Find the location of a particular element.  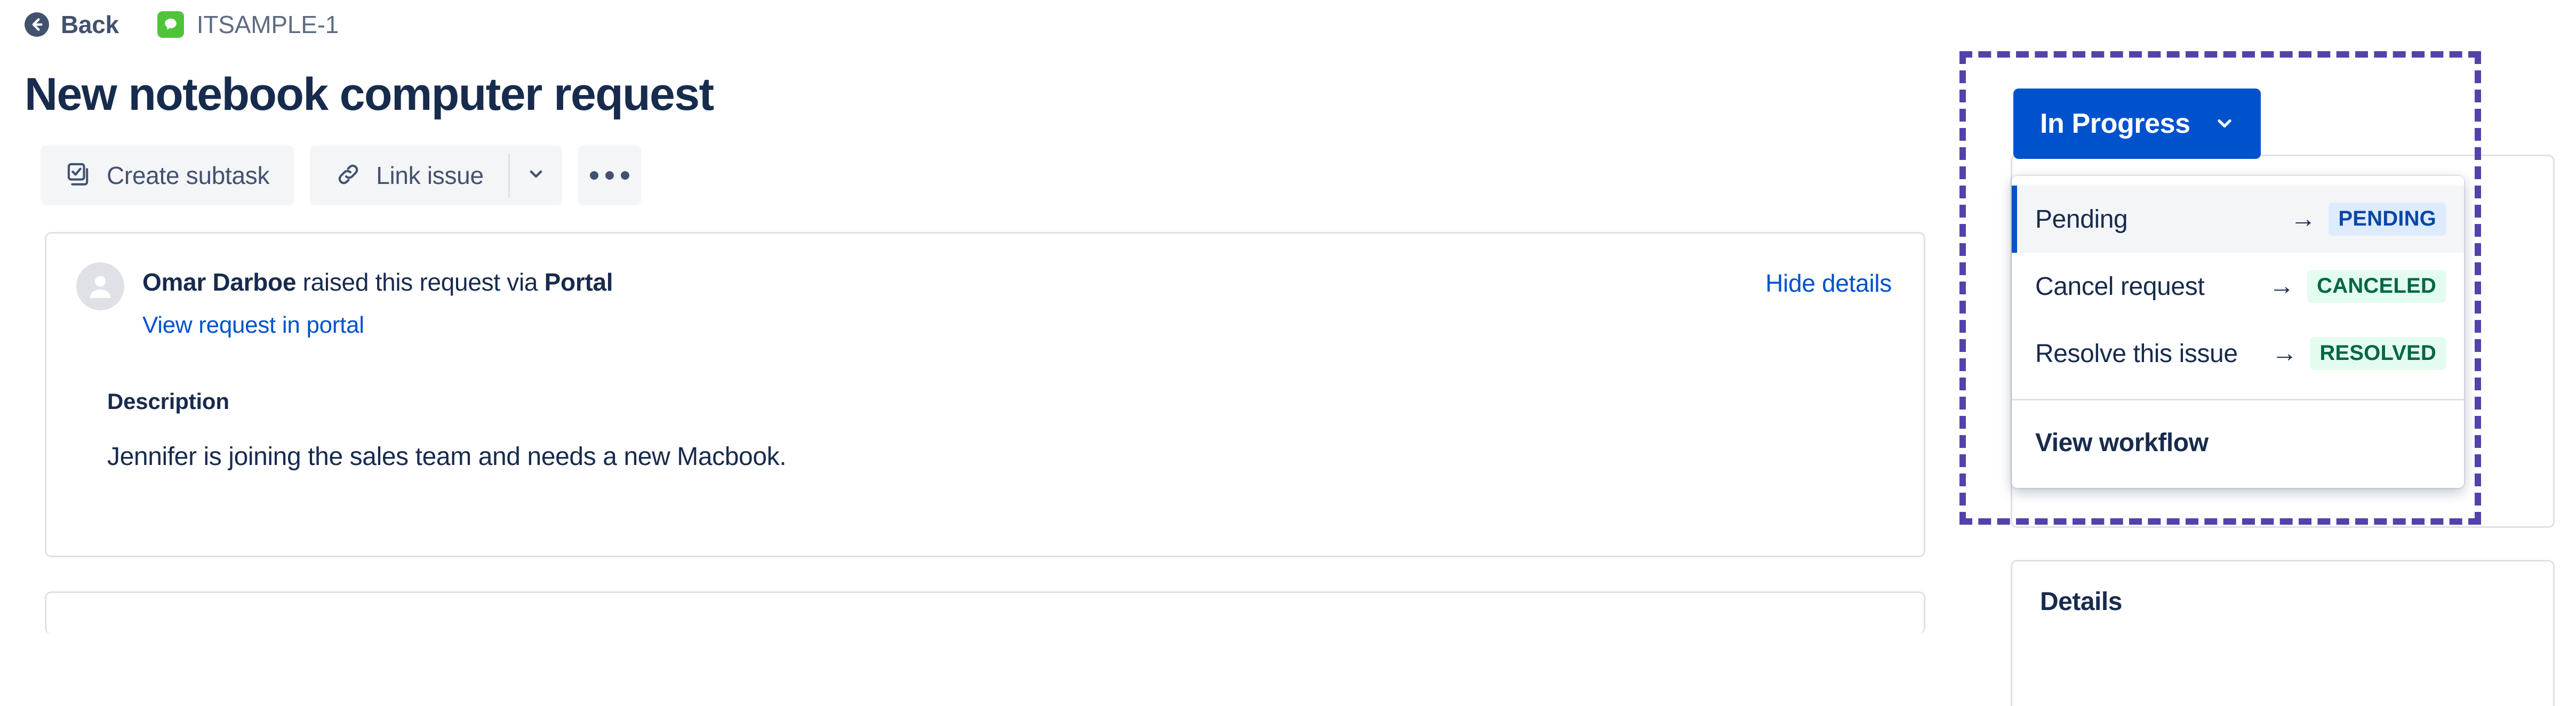

request-channel: Portal is located at coordinates (578, 282).